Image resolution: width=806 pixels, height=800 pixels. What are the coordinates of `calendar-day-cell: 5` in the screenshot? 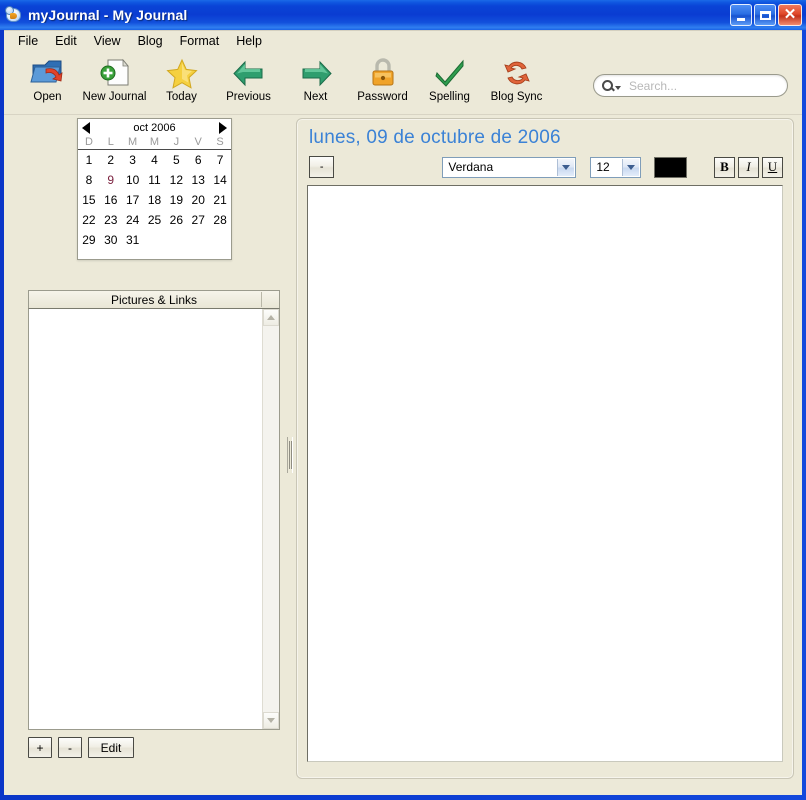 It's located at (176, 160).